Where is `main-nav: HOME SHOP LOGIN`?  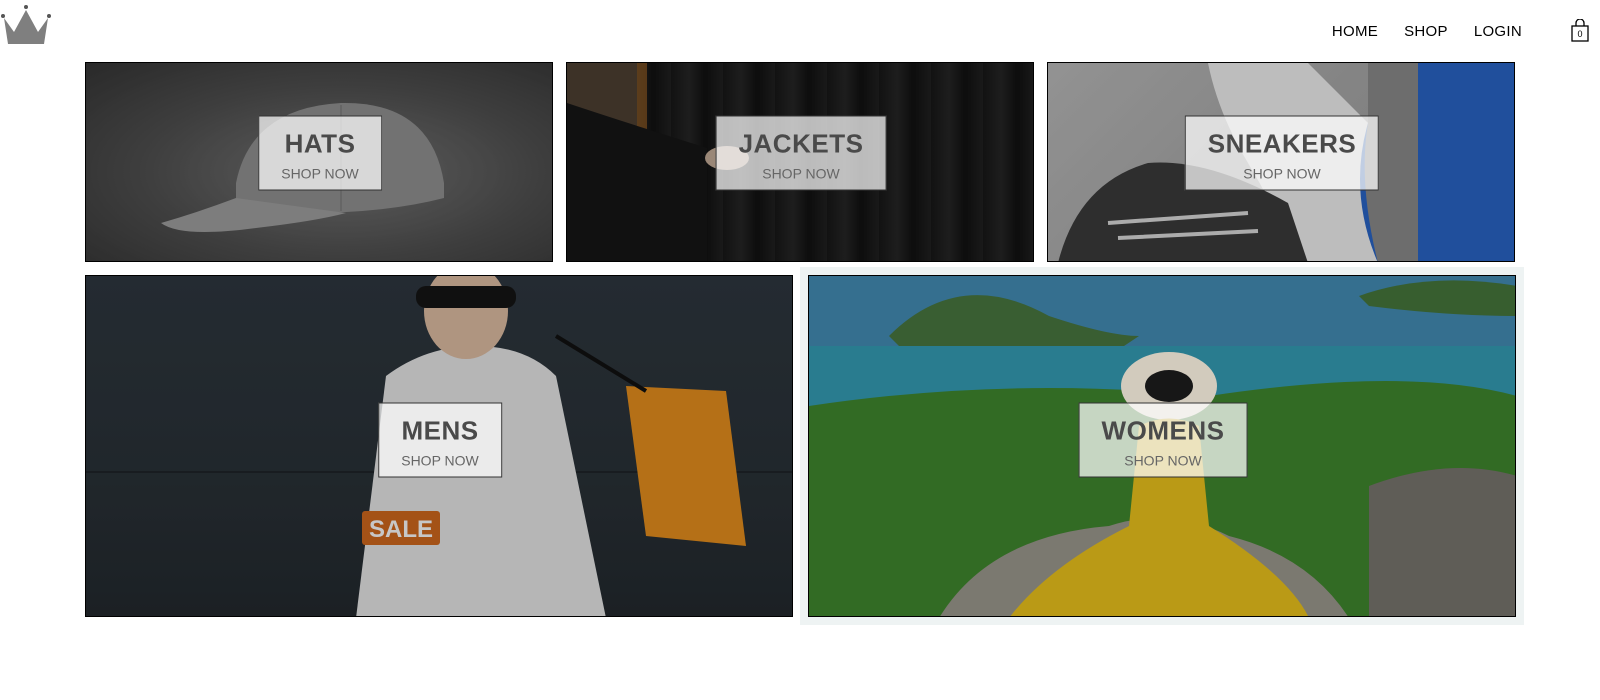 main-nav: HOME SHOP LOGIN is located at coordinates (1414, 31).